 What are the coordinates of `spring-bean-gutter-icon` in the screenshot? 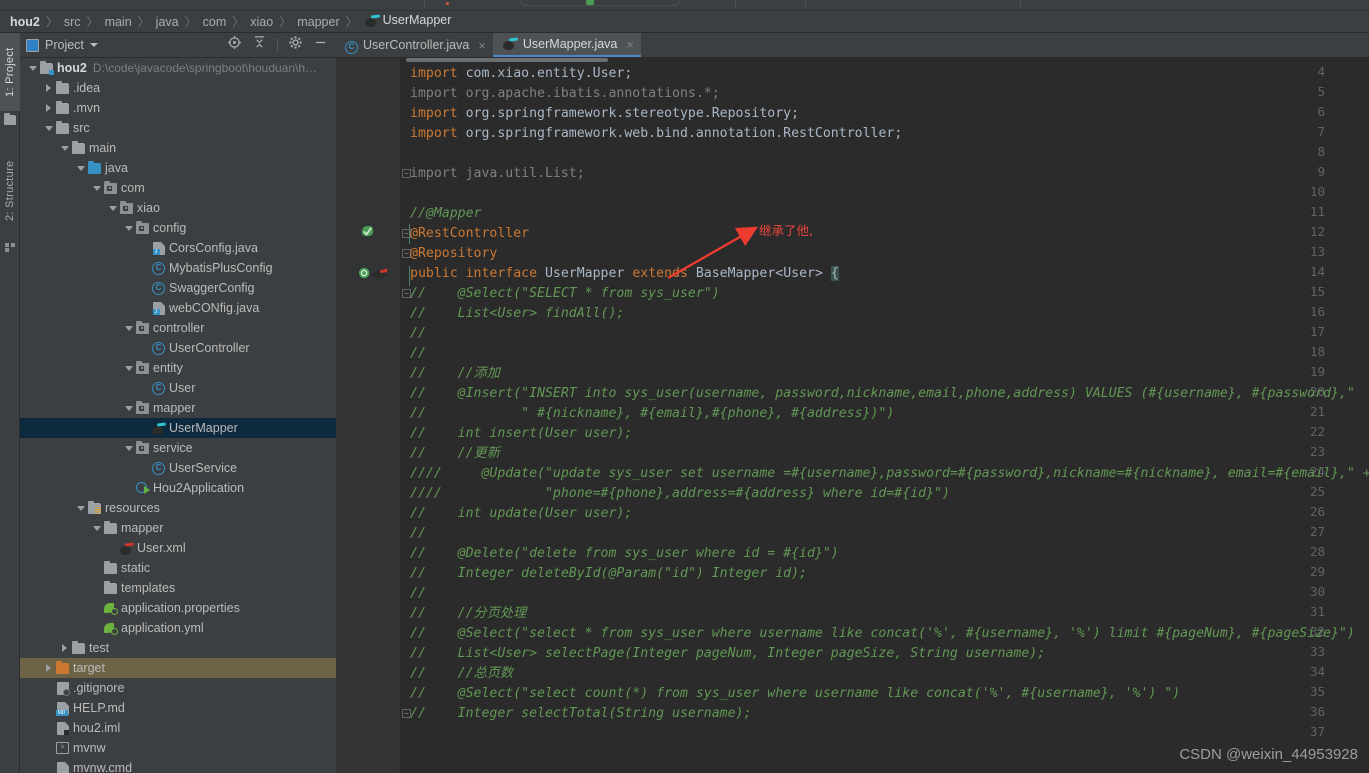 It's located at (367, 234).